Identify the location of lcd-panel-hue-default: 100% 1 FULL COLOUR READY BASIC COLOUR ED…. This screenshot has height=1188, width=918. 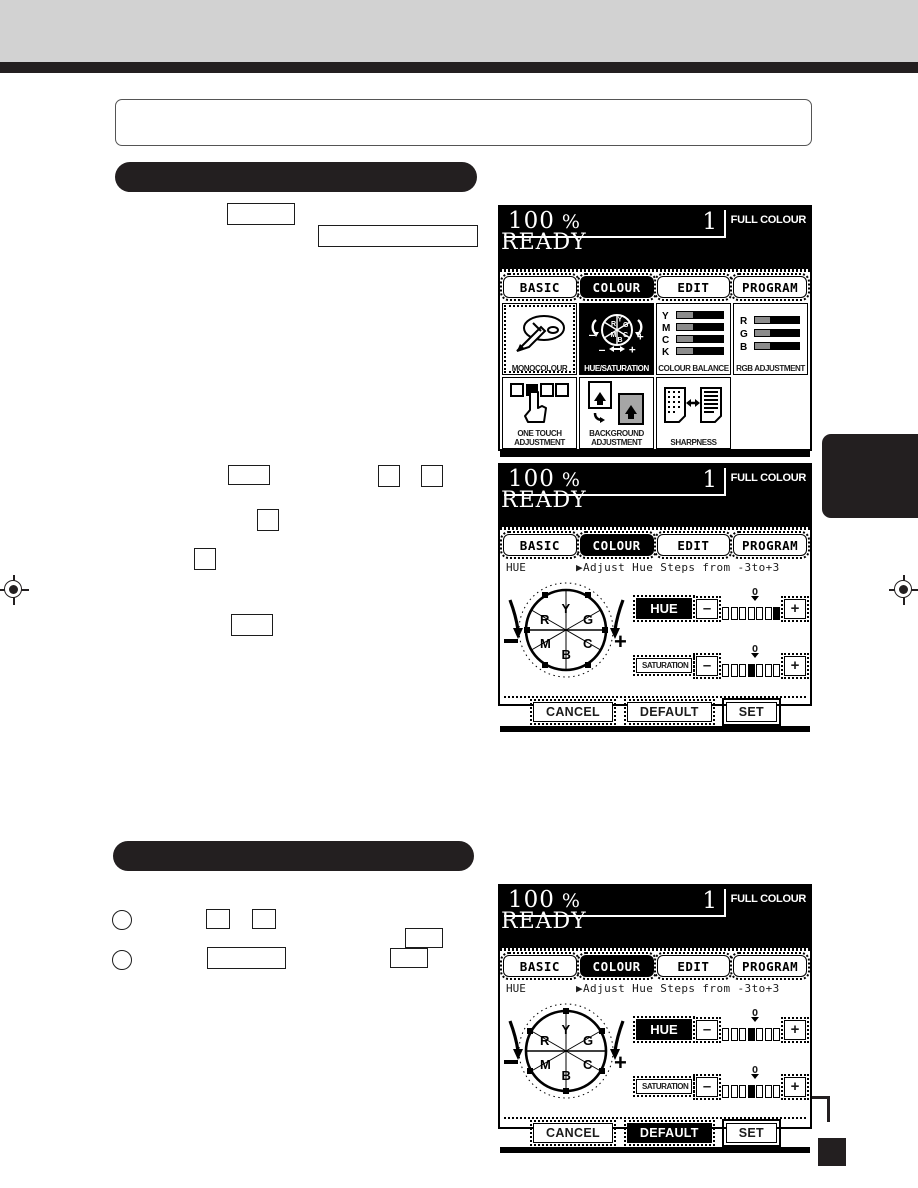
(655, 1018).